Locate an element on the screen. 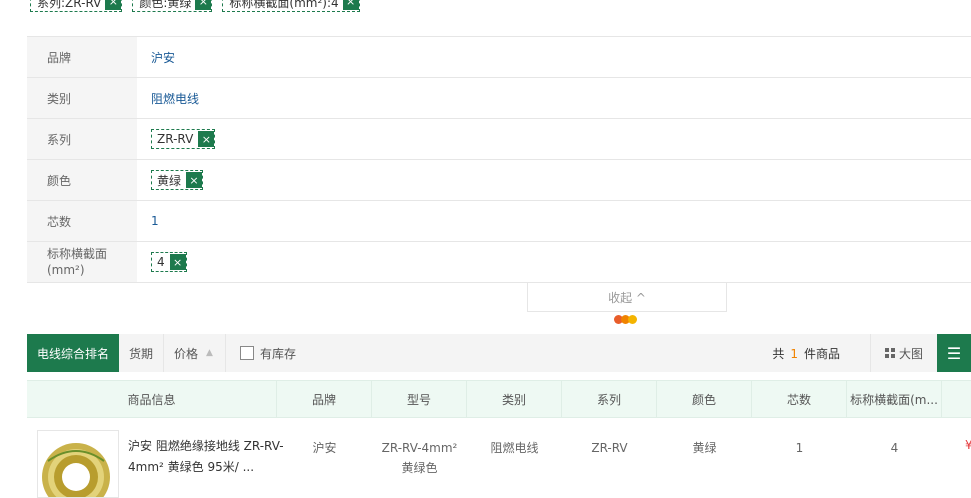 This screenshot has width=971, height=498. filter-value-color: 黄绿 is located at coordinates (169, 180).